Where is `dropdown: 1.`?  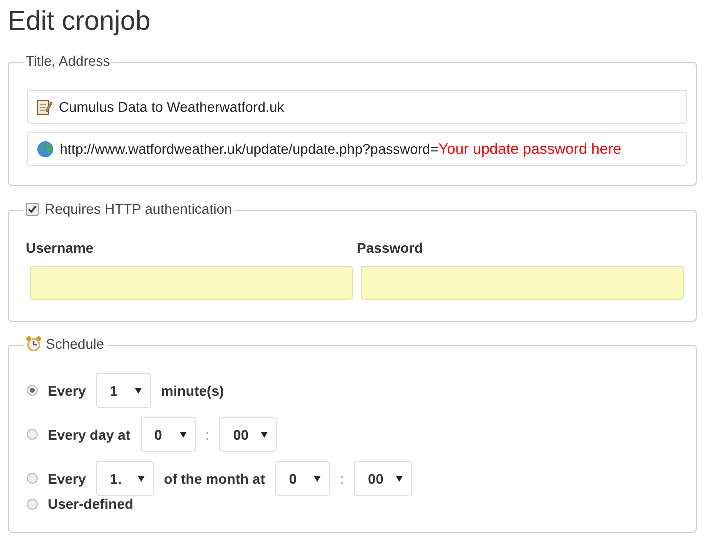 dropdown: 1. is located at coordinates (125, 478).